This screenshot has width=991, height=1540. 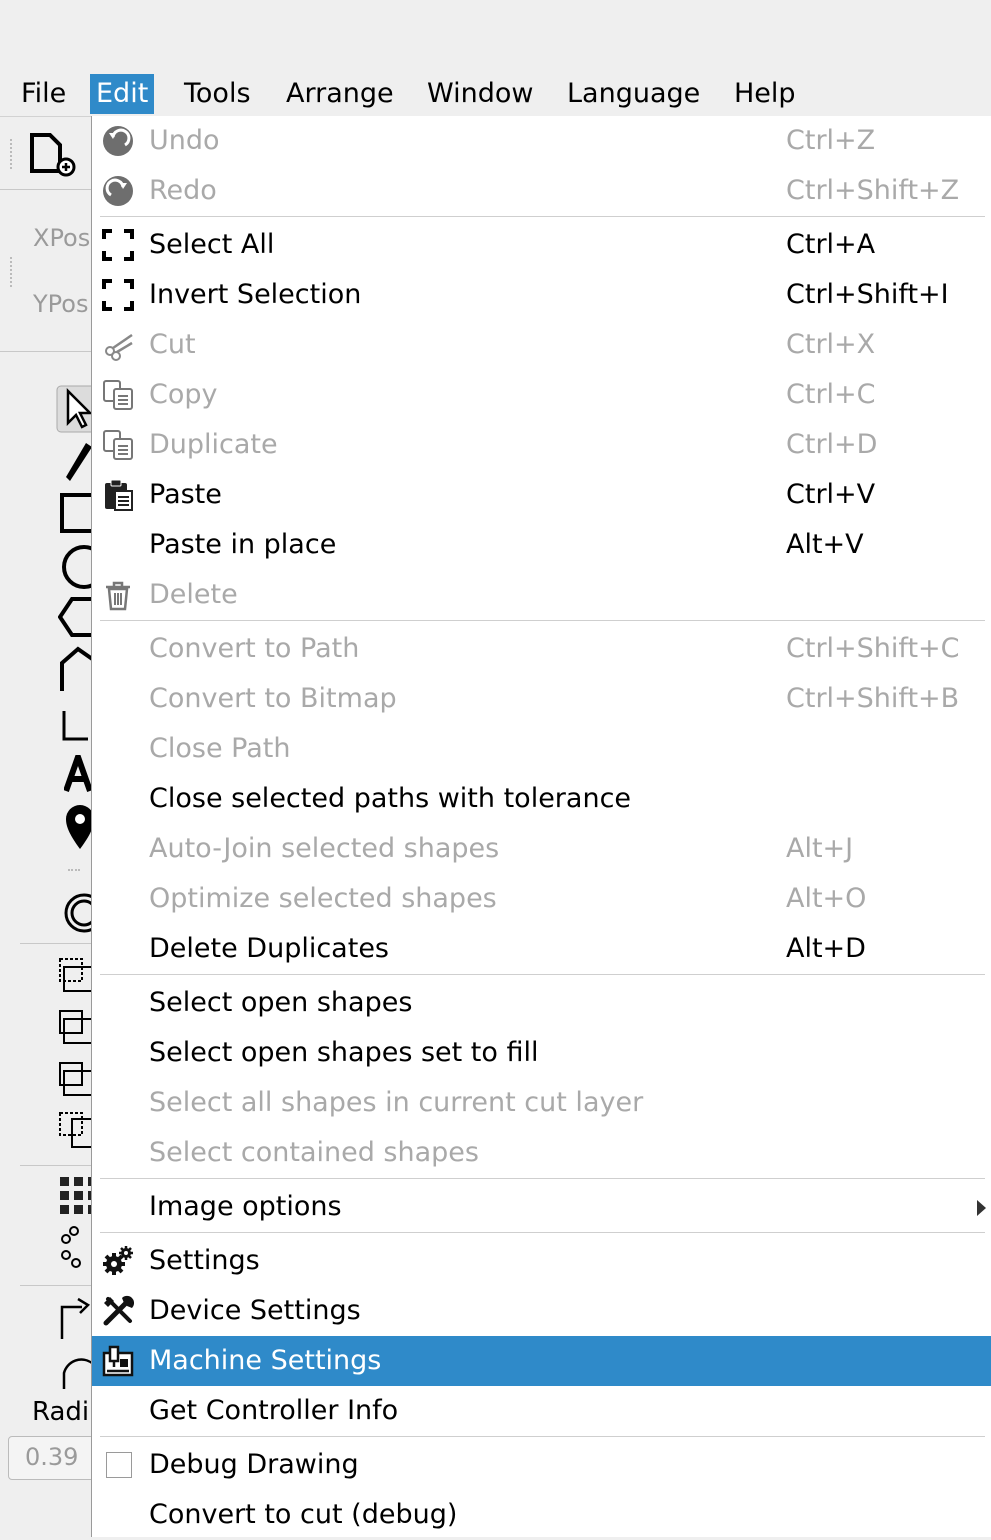 I want to click on menu-item-label: Close Path, so click(x=220, y=748).